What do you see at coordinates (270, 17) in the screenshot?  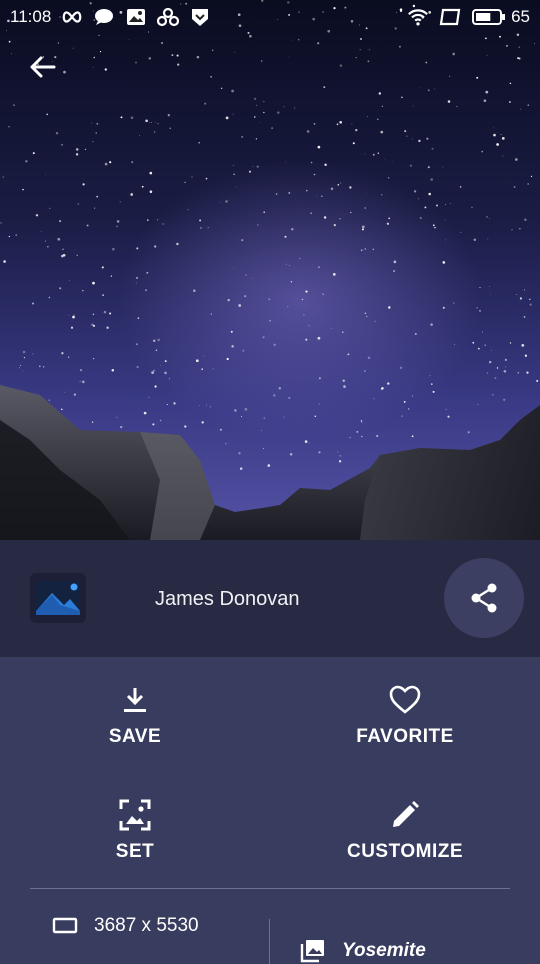 I see `status-bar: 11:08 65` at bounding box center [270, 17].